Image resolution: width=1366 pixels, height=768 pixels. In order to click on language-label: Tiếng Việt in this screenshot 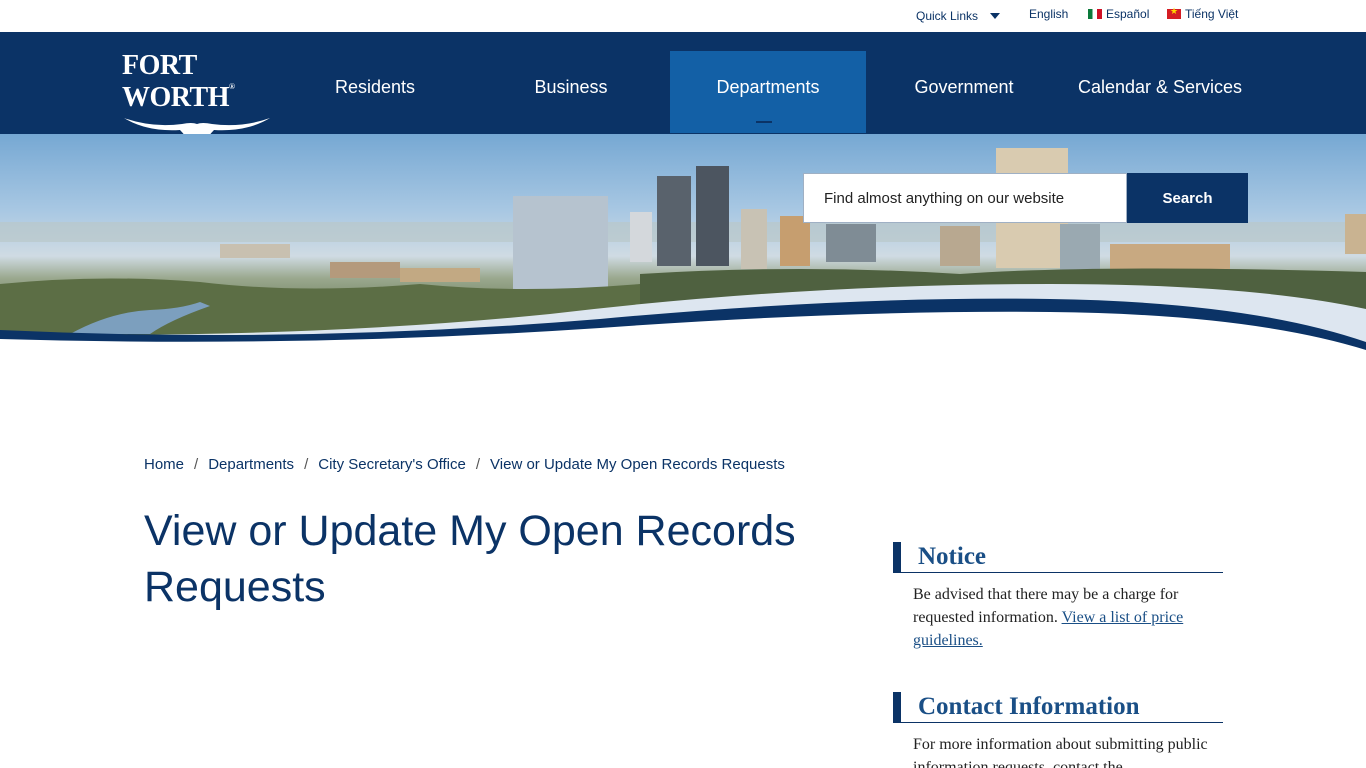, I will do `click(1212, 14)`.